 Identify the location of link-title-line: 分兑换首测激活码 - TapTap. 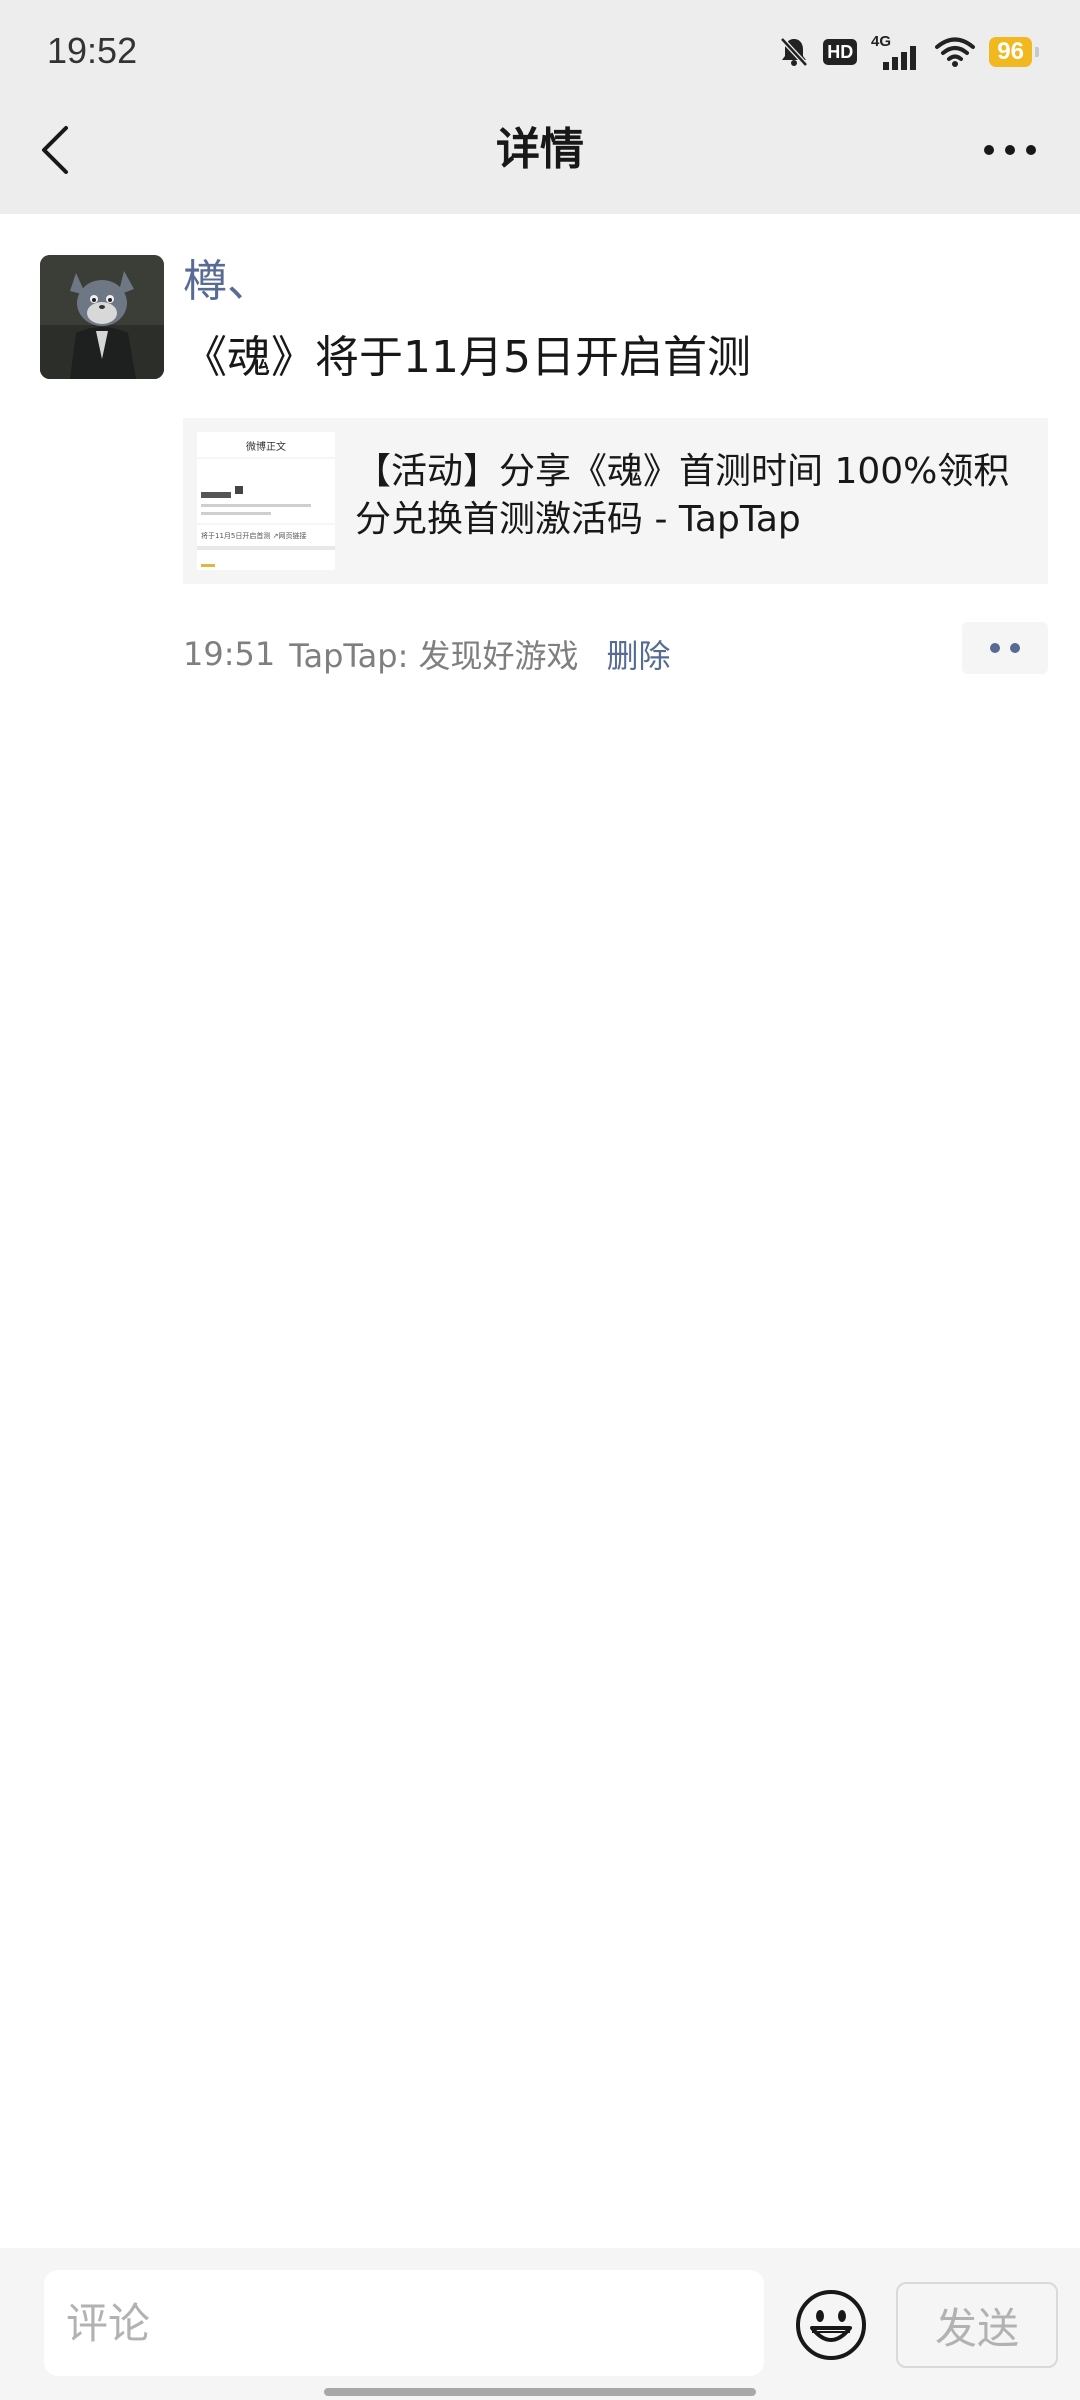
(578, 519).